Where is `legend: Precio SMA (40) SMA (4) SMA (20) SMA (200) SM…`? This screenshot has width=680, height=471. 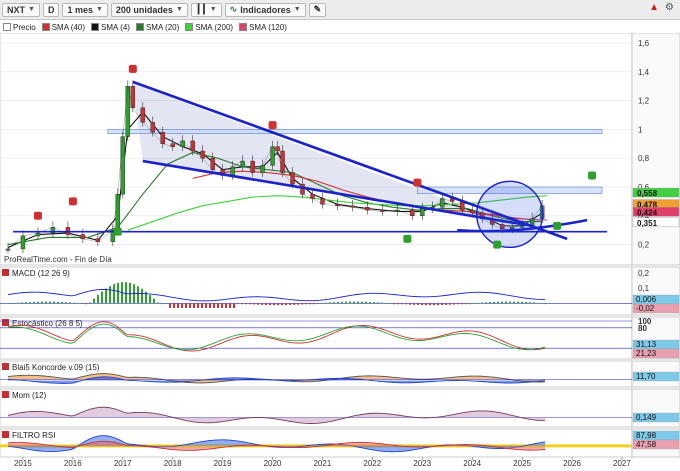
legend: Precio SMA (40) SMA (4) SMA (20) SMA (200) SM… is located at coordinates (340, 27).